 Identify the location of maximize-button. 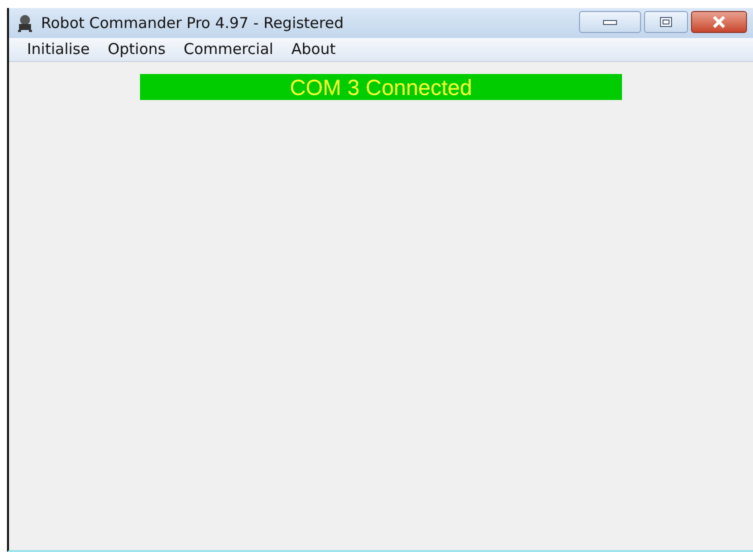
(666, 22).